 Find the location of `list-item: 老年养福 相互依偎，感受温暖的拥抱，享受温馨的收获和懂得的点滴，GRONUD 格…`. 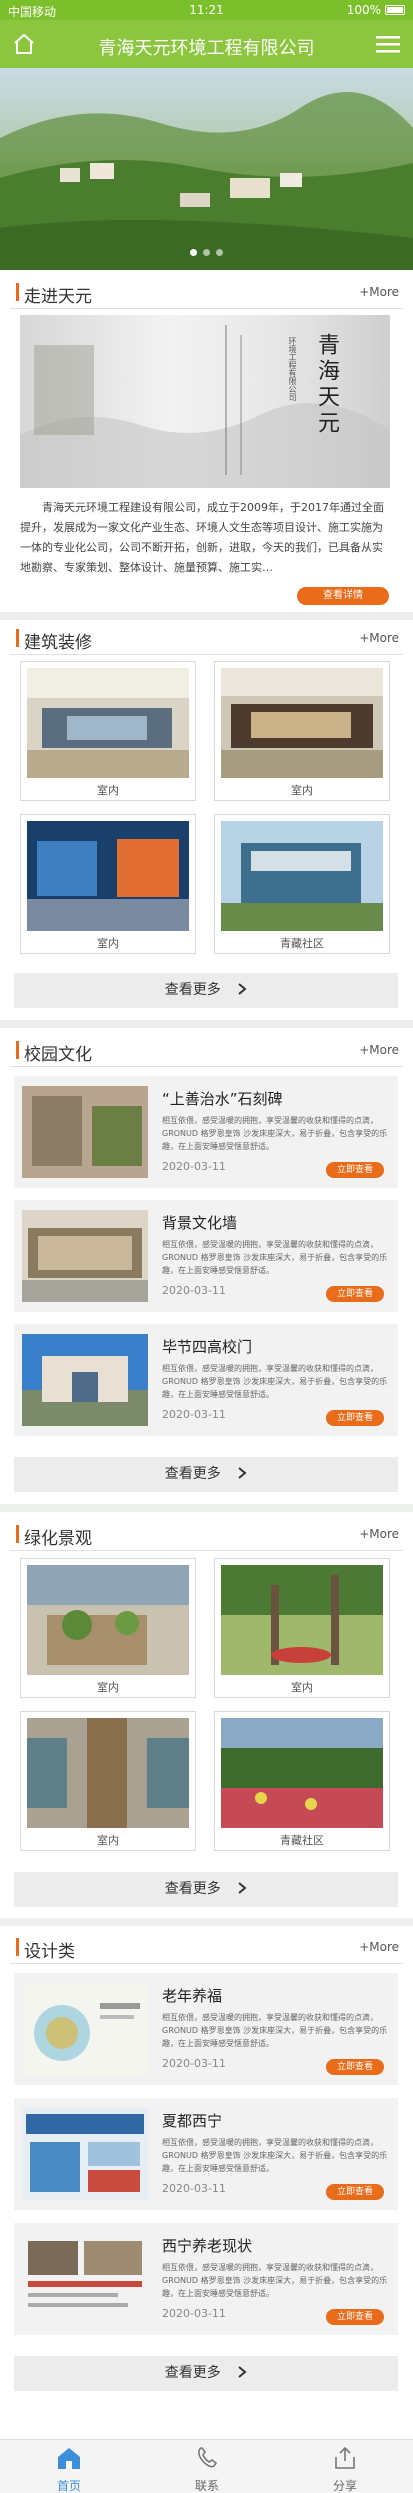

list-item: 老年养福 相互依偎，感受温暖的拥抱，享受温馨的收获和懂得的点滴，GRONUD 格… is located at coordinates (206, 2029).